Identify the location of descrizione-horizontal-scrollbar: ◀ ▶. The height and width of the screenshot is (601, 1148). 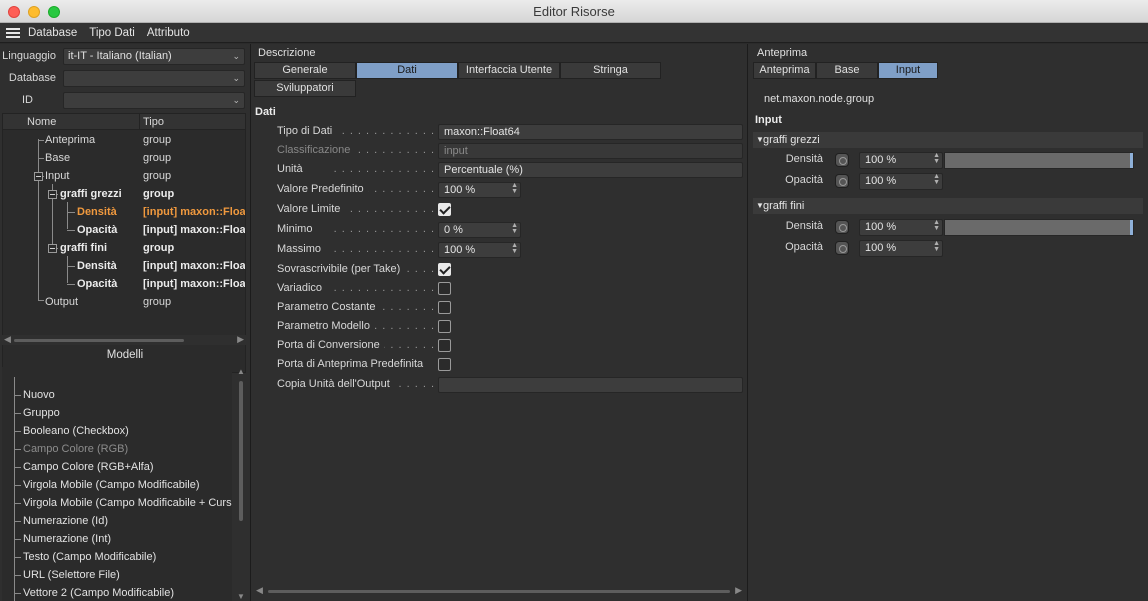
(499, 590).